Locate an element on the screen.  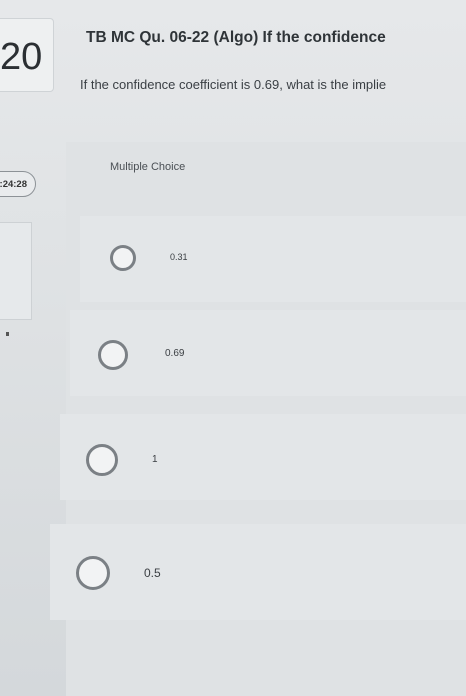
option-label-2: 0.69 is located at coordinates (175, 353).